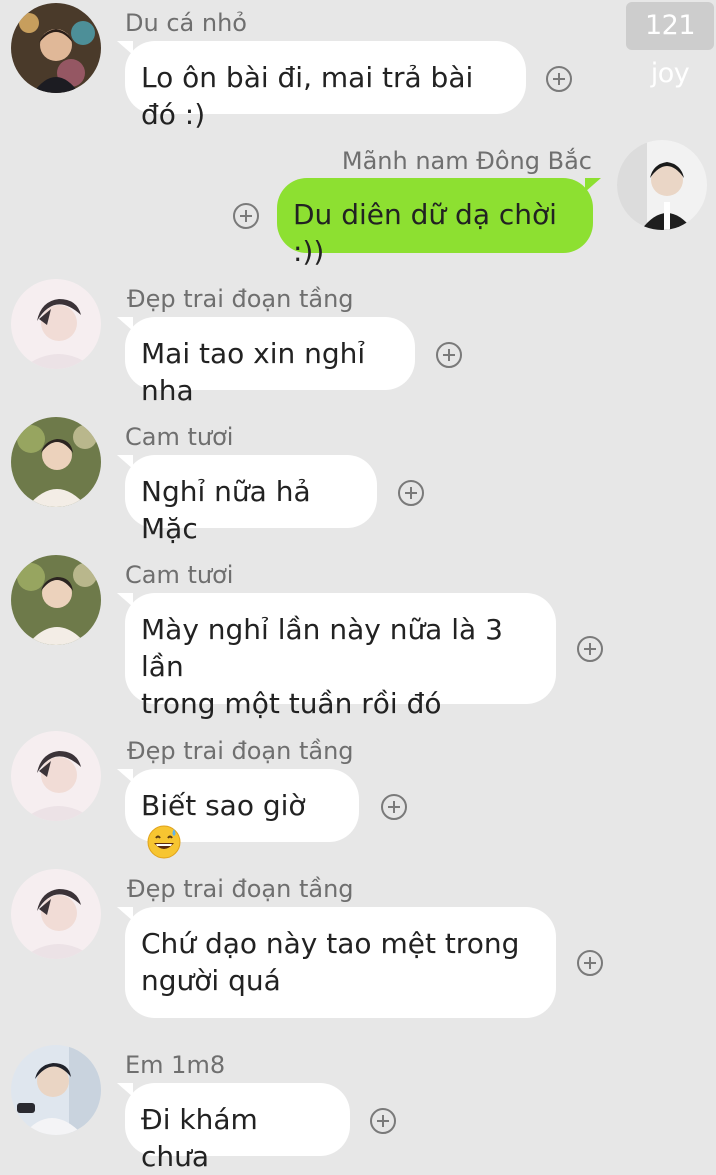  I want to click on watermark: 121 joy, so click(670, 45).